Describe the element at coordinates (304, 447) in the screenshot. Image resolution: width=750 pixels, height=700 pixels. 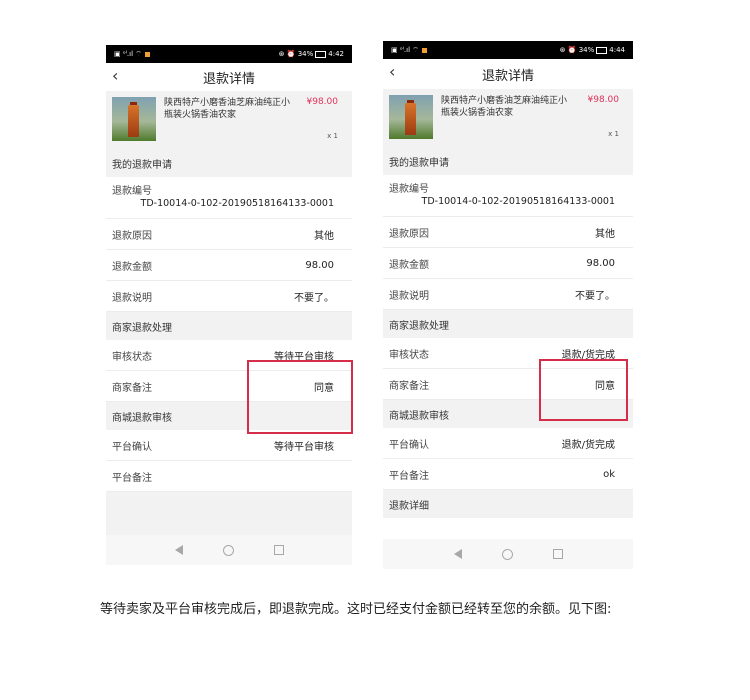
I see `platform-confirm-value: 等待平台审核` at that location.